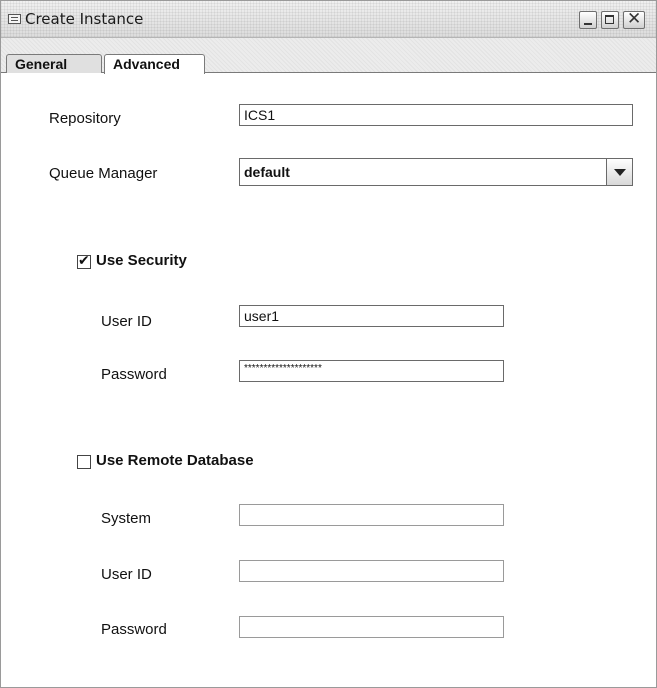  What do you see at coordinates (85, 118) in the screenshot?
I see `repository-label: Repository` at bounding box center [85, 118].